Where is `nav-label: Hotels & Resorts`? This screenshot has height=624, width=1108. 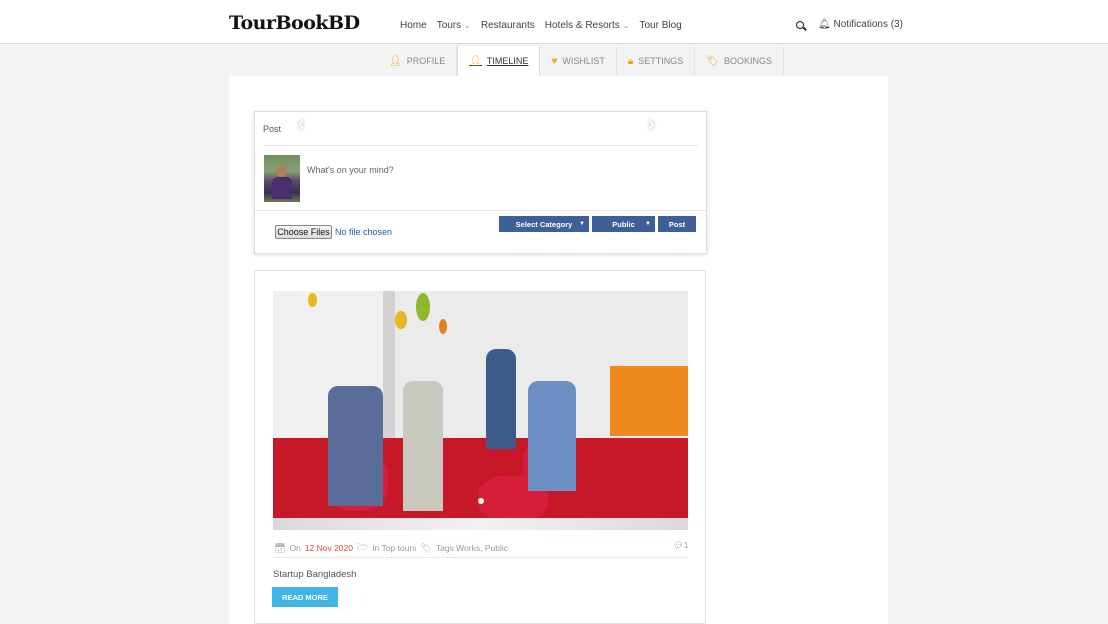
nav-label: Hotels & Resorts is located at coordinates (582, 25).